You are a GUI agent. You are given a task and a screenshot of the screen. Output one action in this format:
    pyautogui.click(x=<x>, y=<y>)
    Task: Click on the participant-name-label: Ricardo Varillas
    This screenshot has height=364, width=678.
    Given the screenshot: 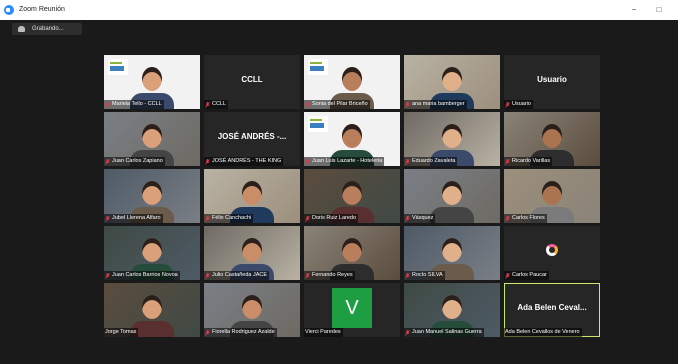 What is the action you would take?
    pyautogui.click(x=528, y=161)
    